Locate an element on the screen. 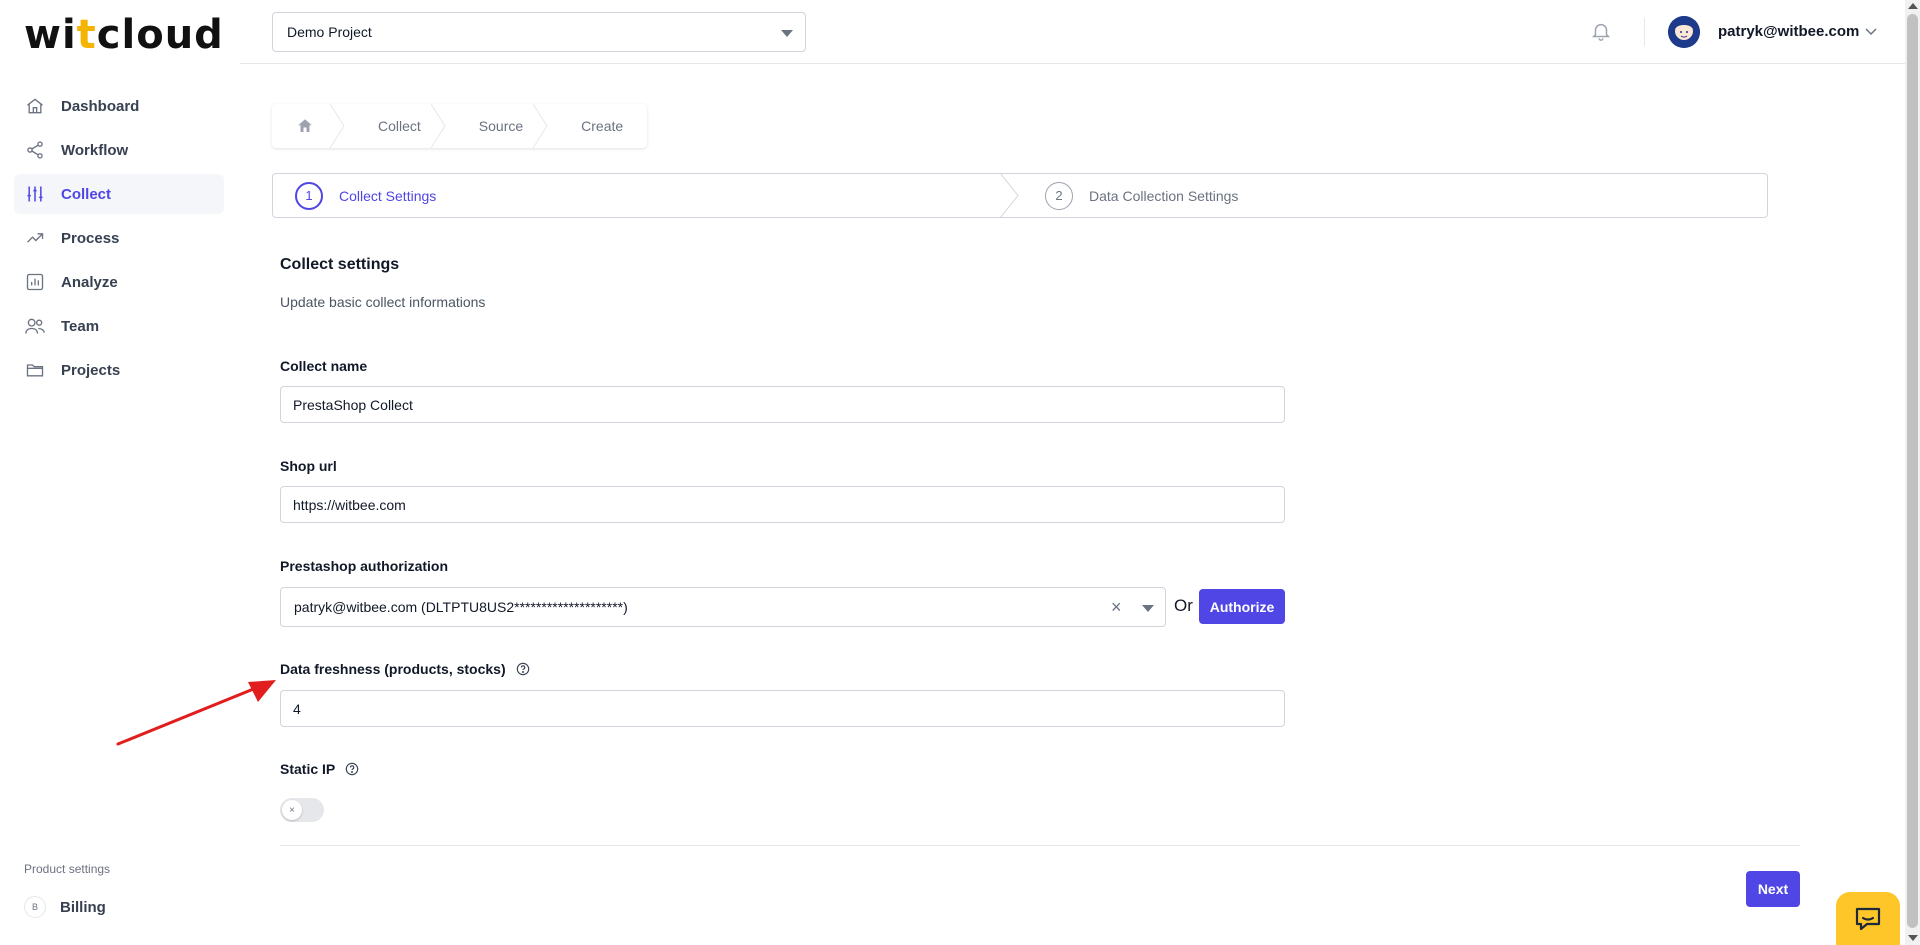  sidebar-item-label: Analyze is located at coordinates (89, 282).